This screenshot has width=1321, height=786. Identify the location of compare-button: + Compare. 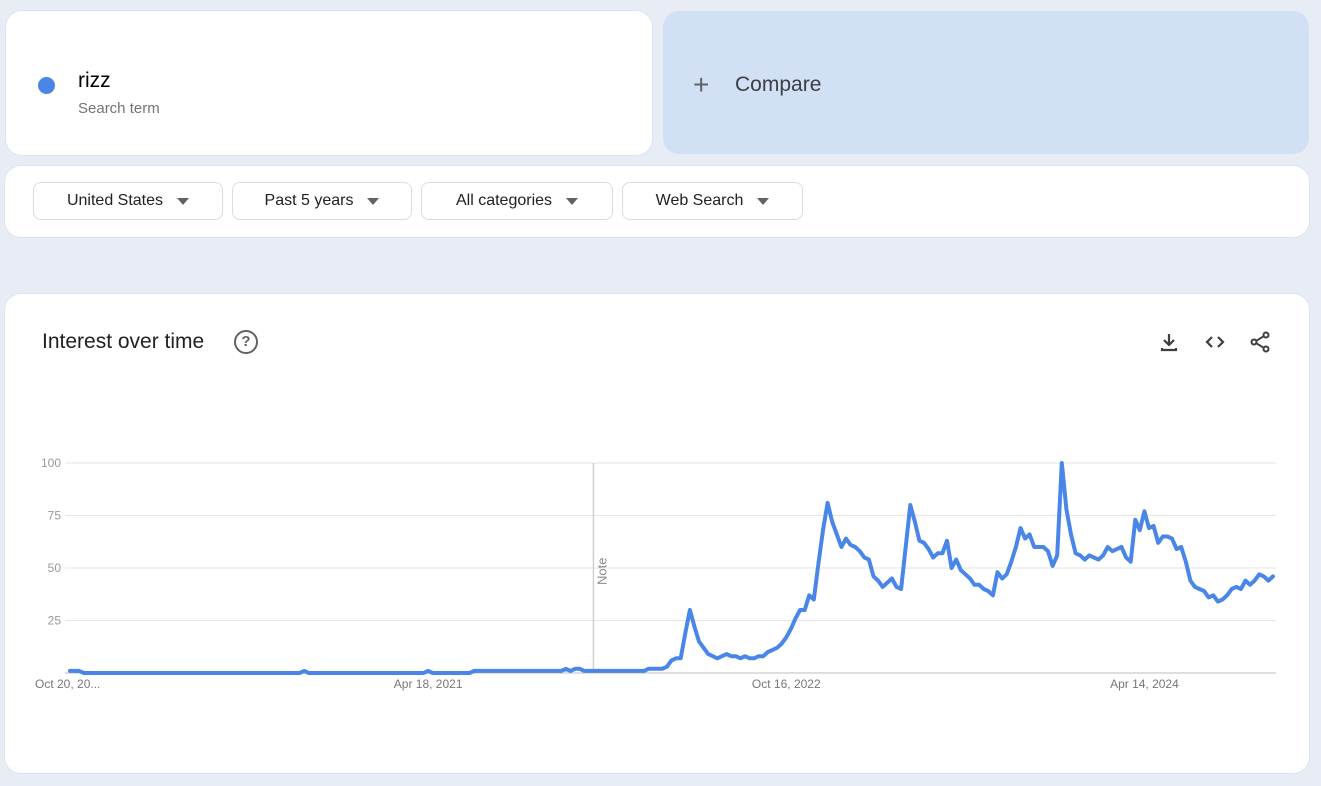
(986, 82).